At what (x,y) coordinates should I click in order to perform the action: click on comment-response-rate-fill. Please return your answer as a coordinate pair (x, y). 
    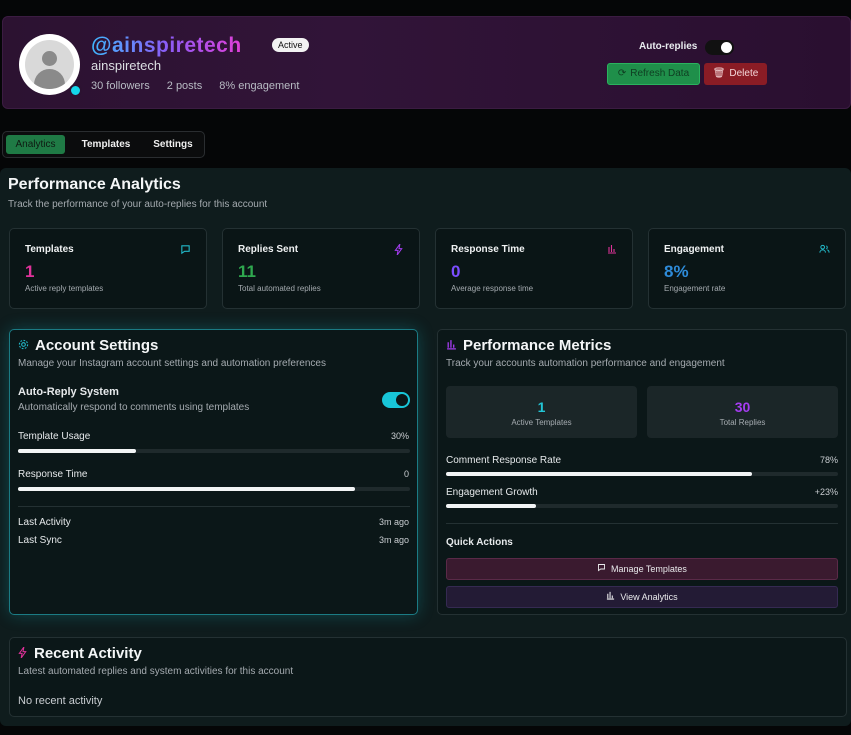
    Looking at the image, I should click on (599, 474).